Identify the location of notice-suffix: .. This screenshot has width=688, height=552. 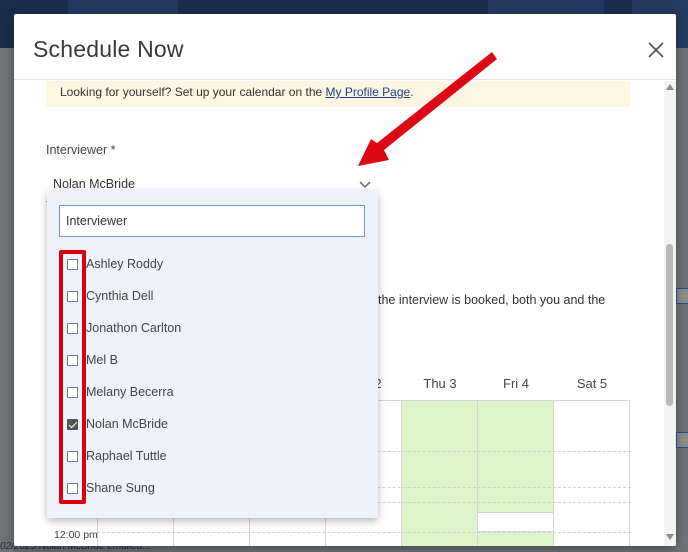
(412, 92).